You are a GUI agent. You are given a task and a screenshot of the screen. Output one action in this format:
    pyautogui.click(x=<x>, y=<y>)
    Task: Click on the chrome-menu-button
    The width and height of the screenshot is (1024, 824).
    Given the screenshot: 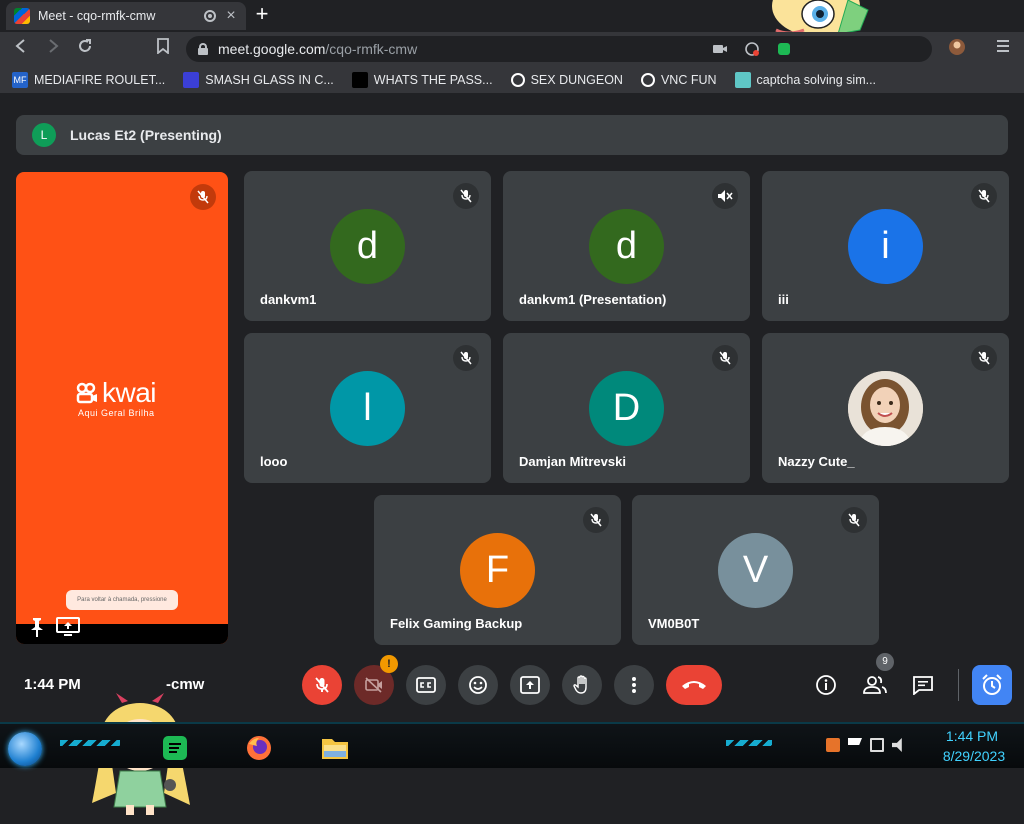 What is the action you would take?
    pyautogui.click(x=1003, y=49)
    